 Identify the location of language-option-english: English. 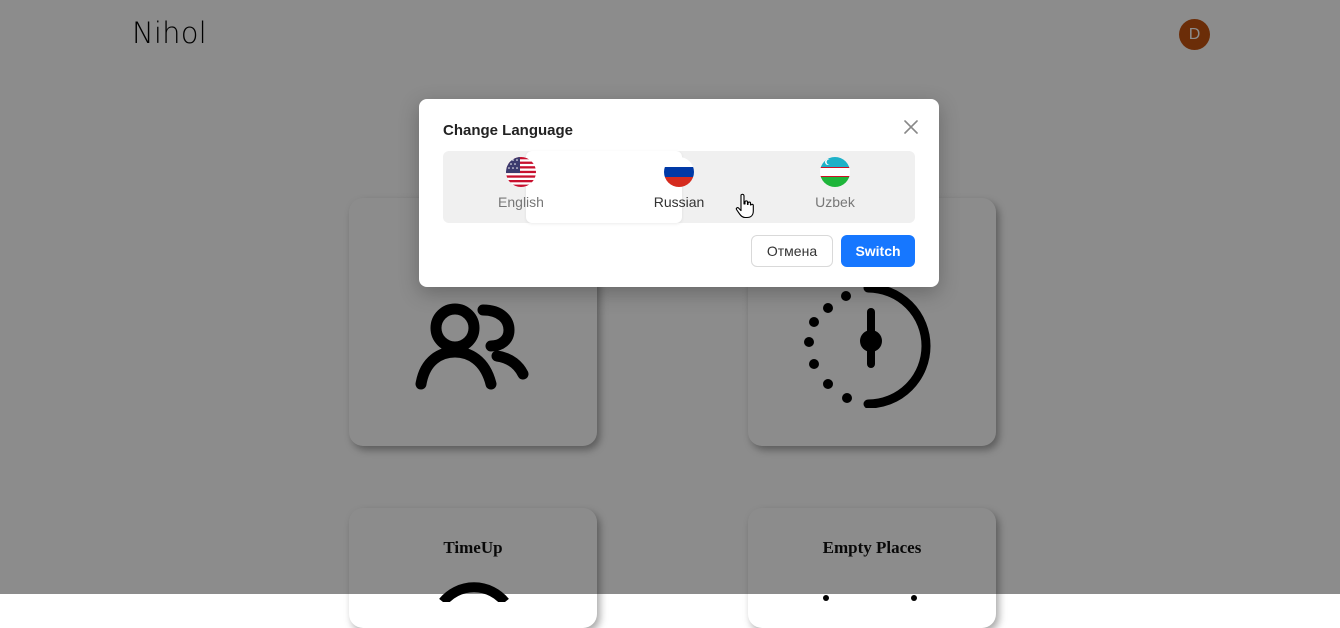
(521, 187).